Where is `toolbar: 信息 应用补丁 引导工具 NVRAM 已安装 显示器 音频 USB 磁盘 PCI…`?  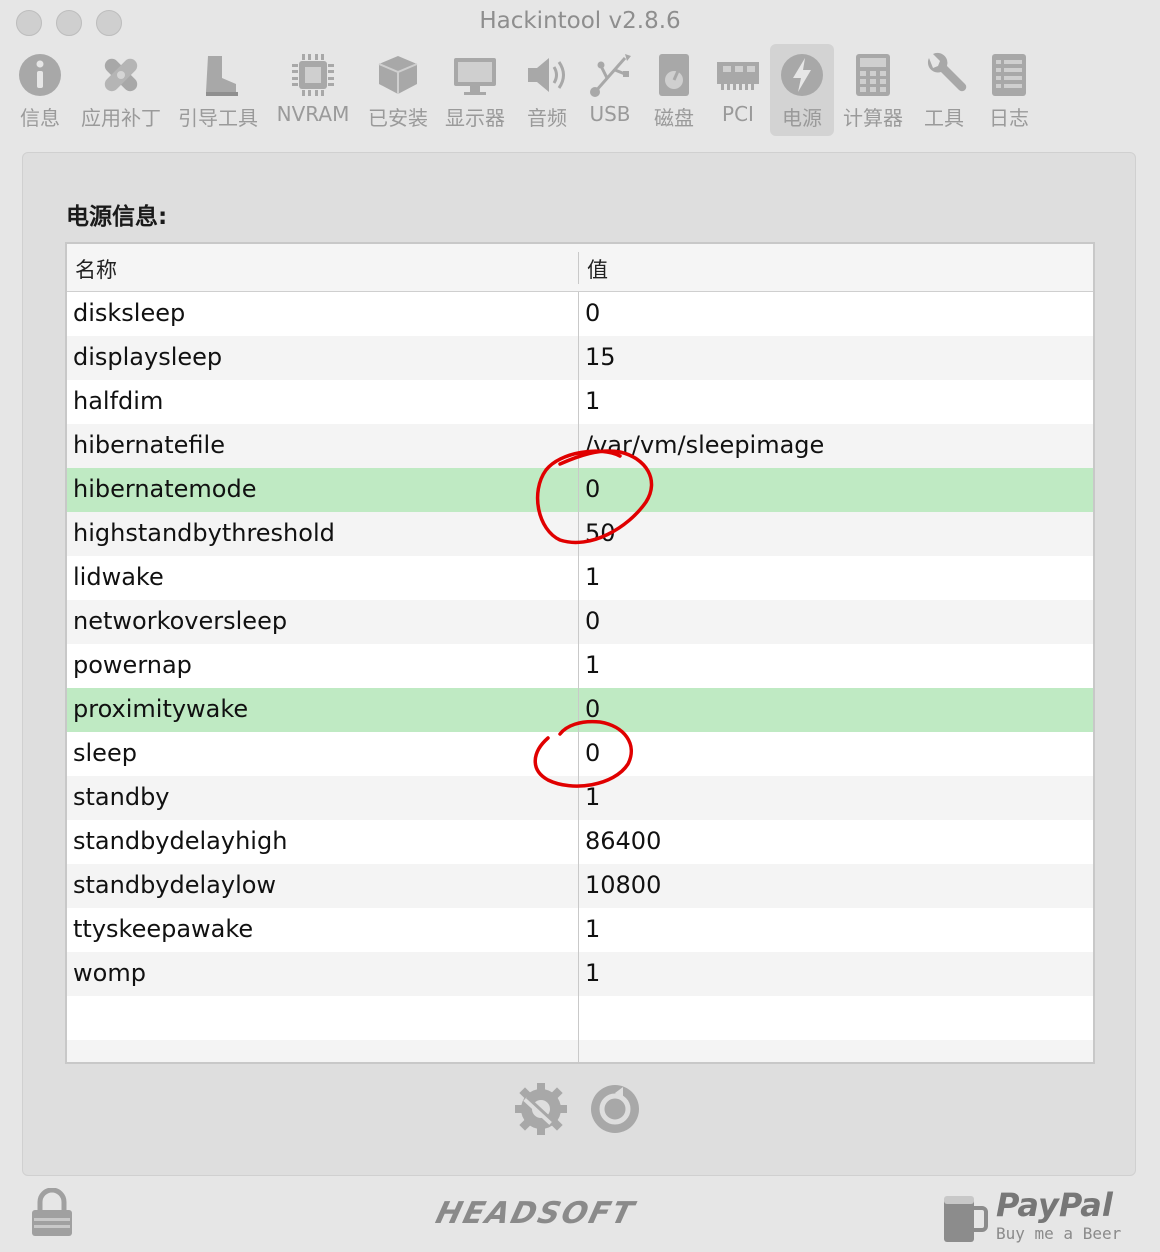
toolbar: 信息 应用补丁 引导工具 NVRAM 已安装 显示器 音频 USB 磁盘 PCI… is located at coordinates (580, 90).